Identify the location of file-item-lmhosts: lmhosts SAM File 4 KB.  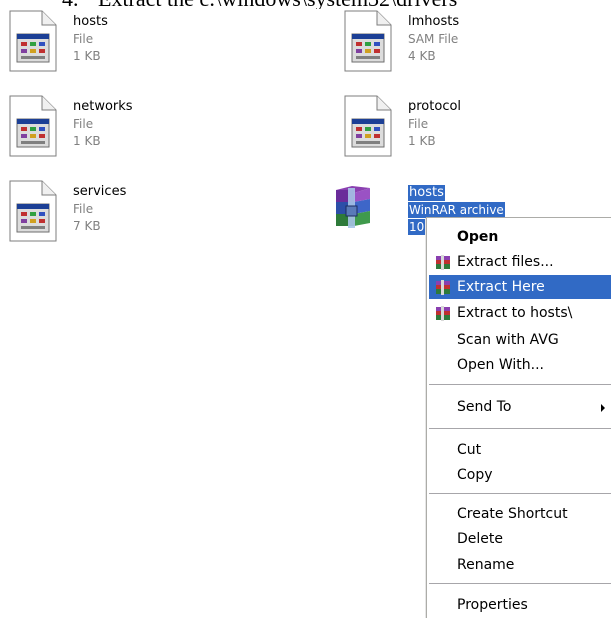
(458, 43).